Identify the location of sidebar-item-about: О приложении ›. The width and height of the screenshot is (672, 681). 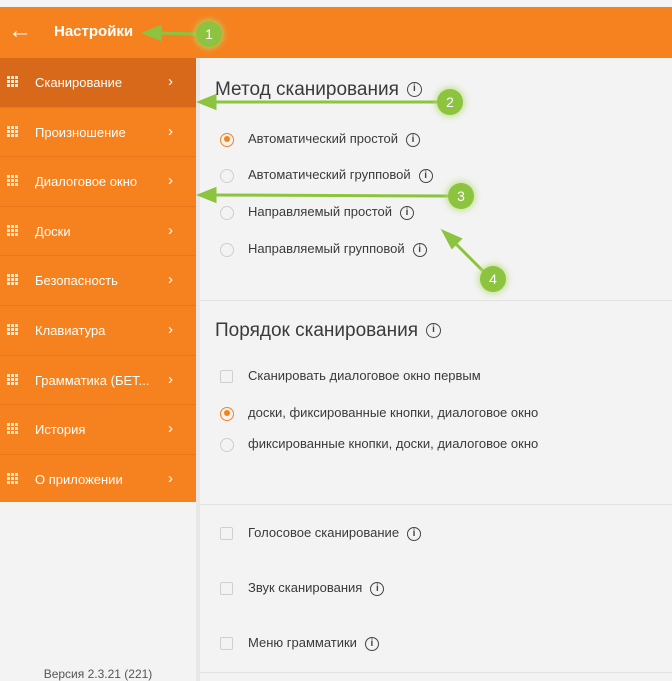
(98, 480).